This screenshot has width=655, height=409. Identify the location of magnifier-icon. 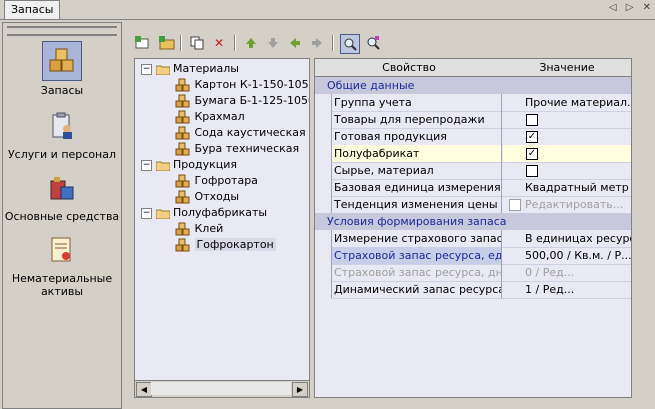
(350, 44).